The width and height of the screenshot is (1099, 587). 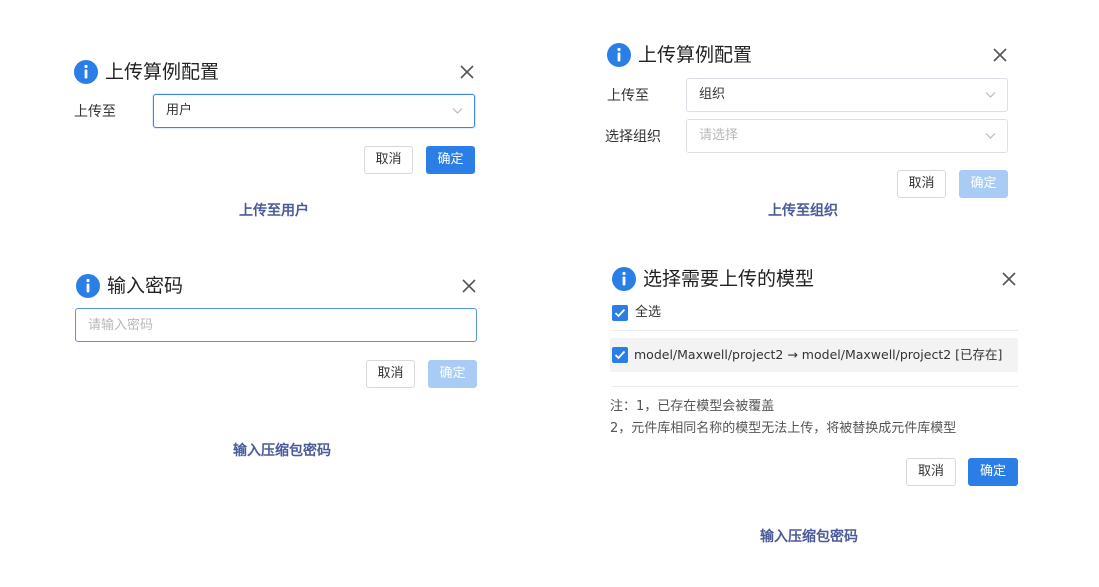 What do you see at coordinates (719, 135) in the screenshot?
I see `select-org-placeholder: 请选择` at bounding box center [719, 135].